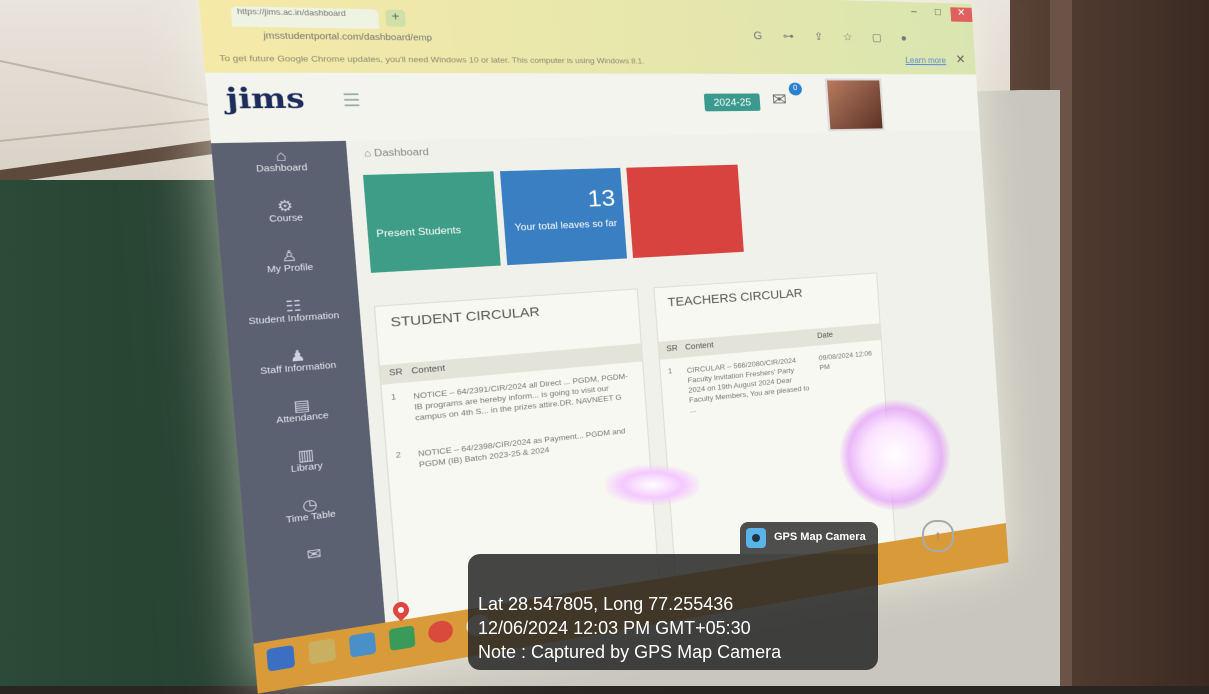 The width and height of the screenshot is (1209, 694). I want to click on chrome-icon, so click(440, 632).